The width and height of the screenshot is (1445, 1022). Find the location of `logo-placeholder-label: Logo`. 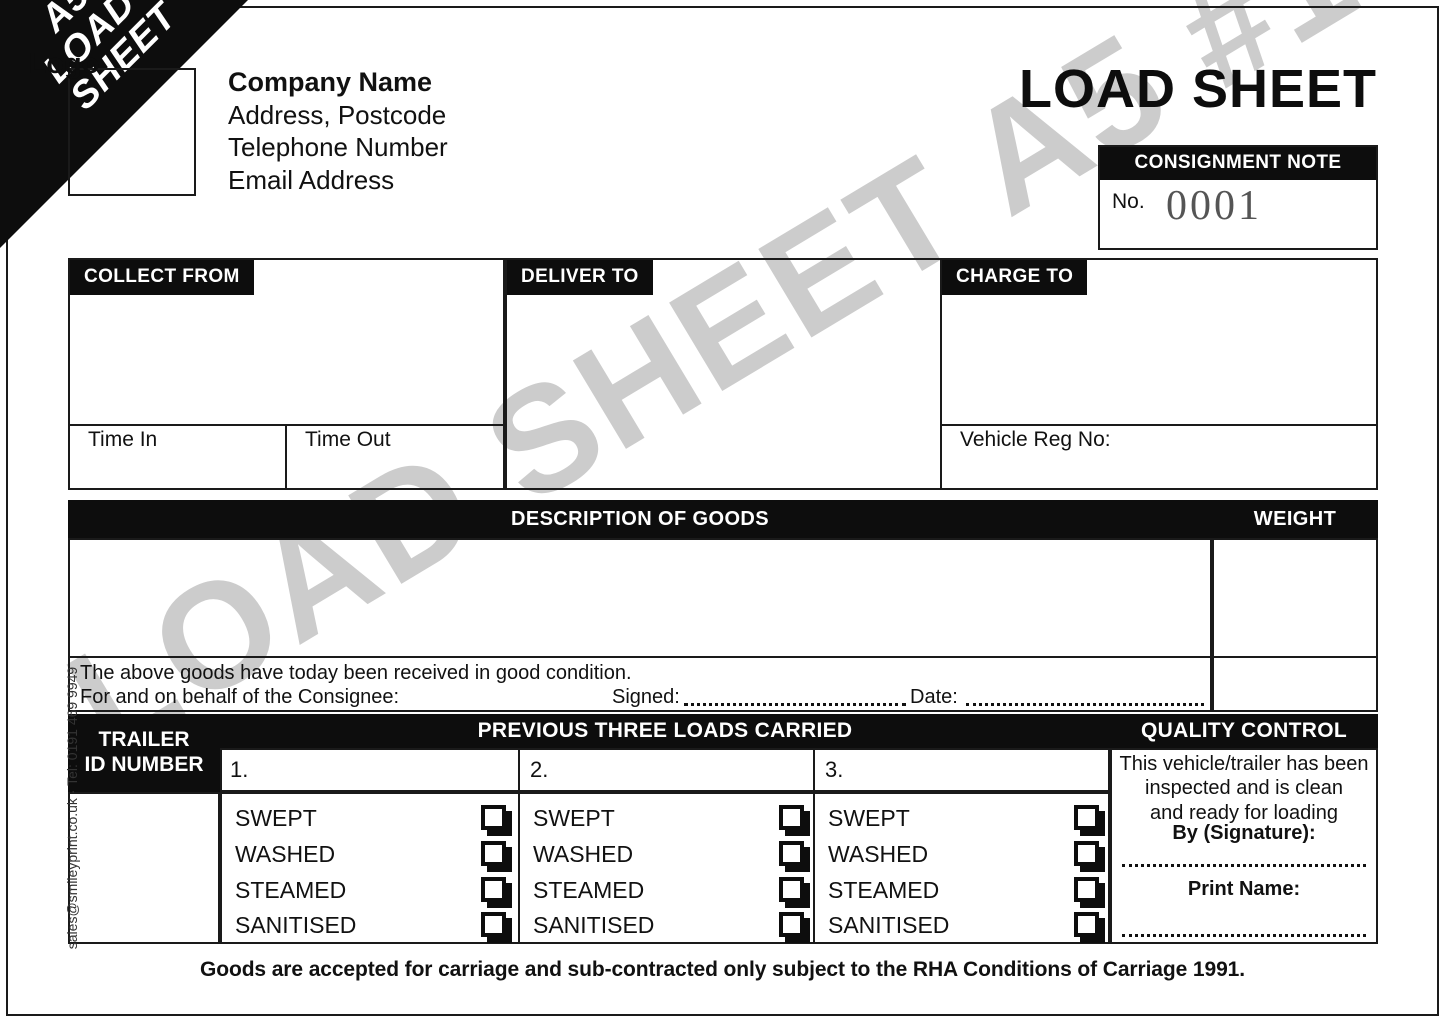

logo-placeholder-label: Logo is located at coordinates (64, 63).